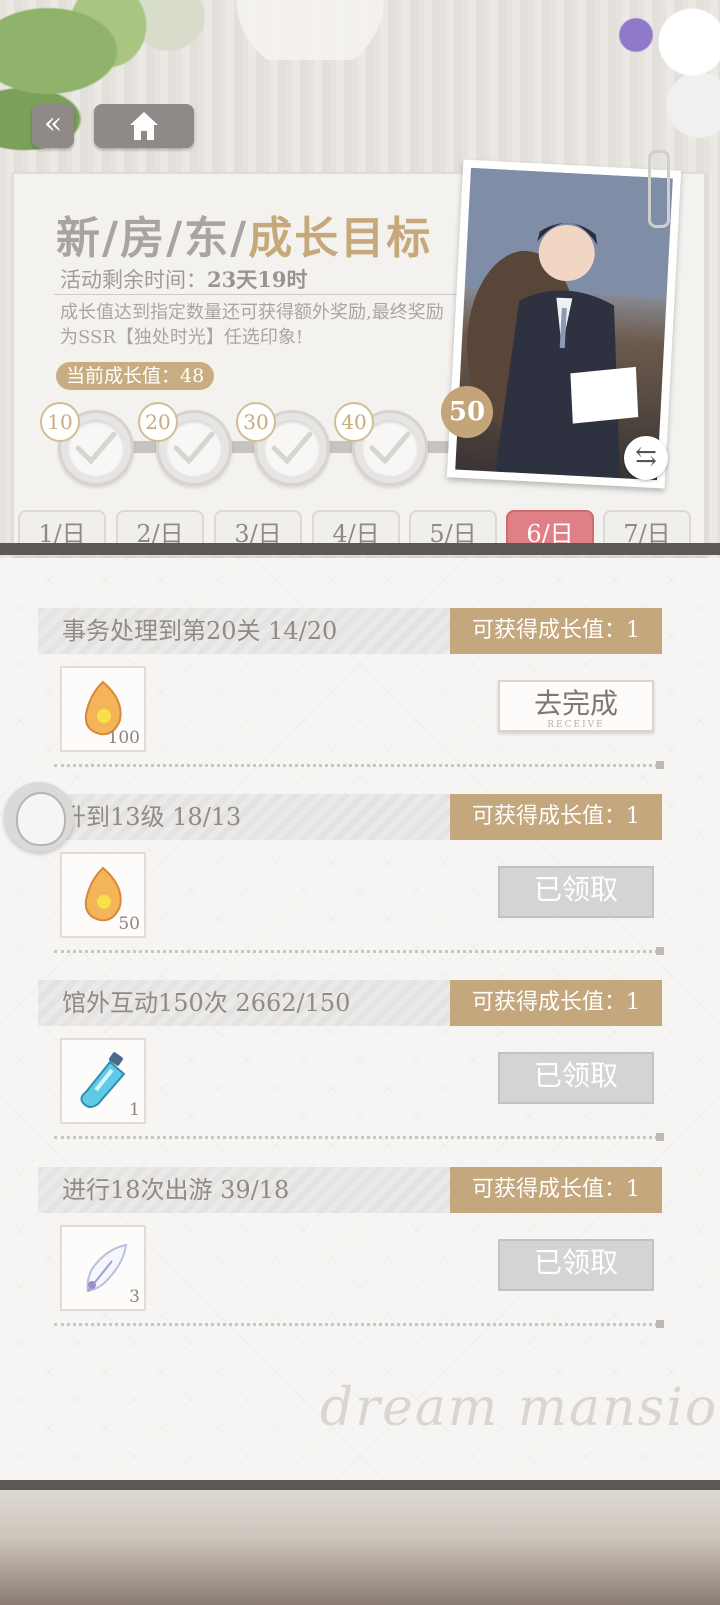 The width and height of the screenshot is (720, 1605). Describe the element at coordinates (134, 1297) in the screenshot. I see `item-count: 3` at that location.